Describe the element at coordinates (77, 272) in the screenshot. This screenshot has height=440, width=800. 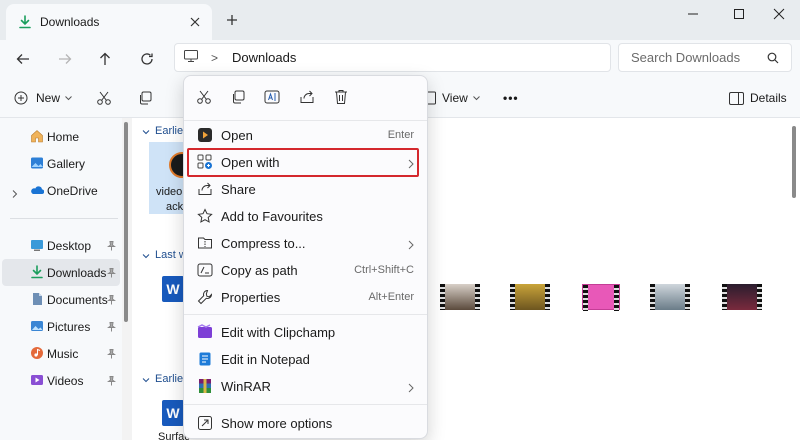
I see `sidebar-item-label: Downloads` at that location.